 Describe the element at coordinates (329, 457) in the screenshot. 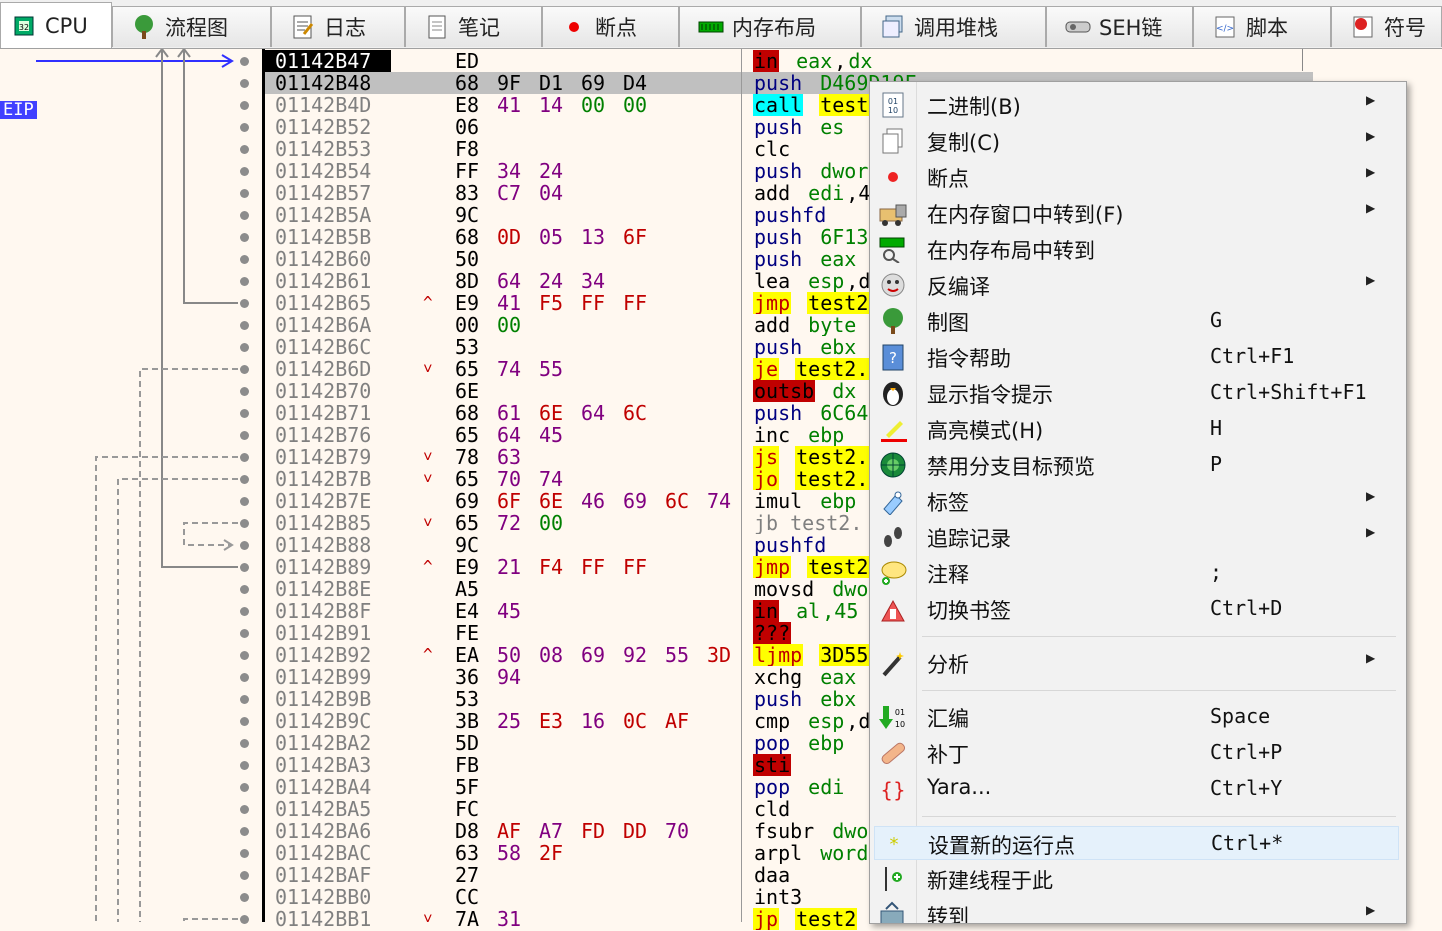

I see `address-cell: 01142B79` at that location.